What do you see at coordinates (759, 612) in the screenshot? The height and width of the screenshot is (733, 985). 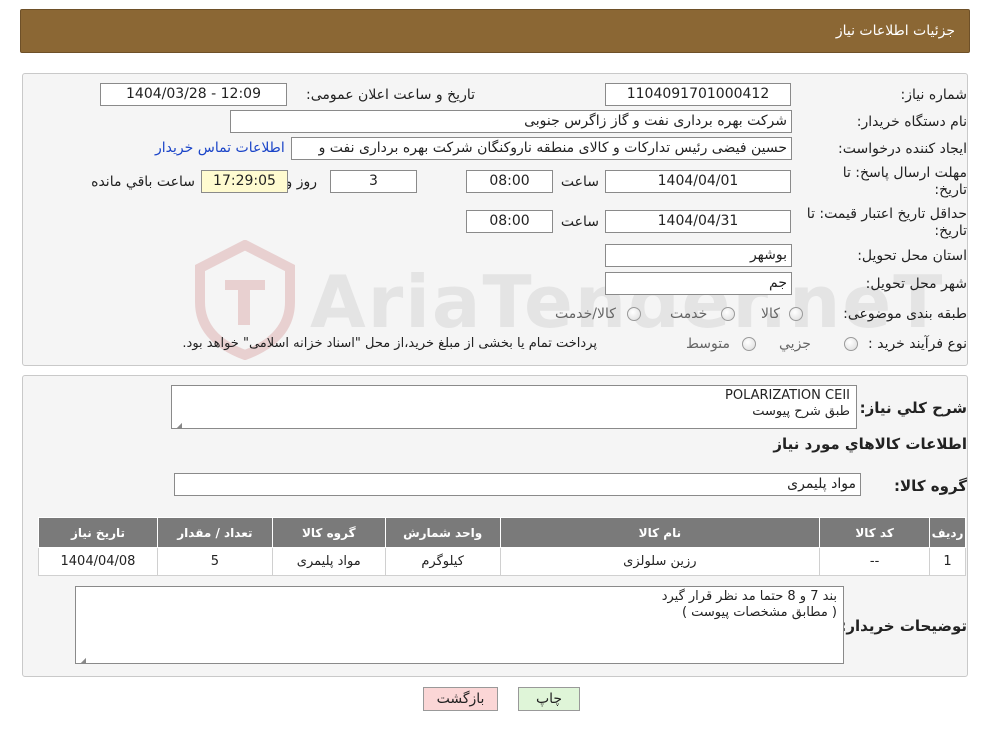 I see `buyer-notes-line2: ( مطابق مشخصات پیوست )` at bounding box center [759, 612].